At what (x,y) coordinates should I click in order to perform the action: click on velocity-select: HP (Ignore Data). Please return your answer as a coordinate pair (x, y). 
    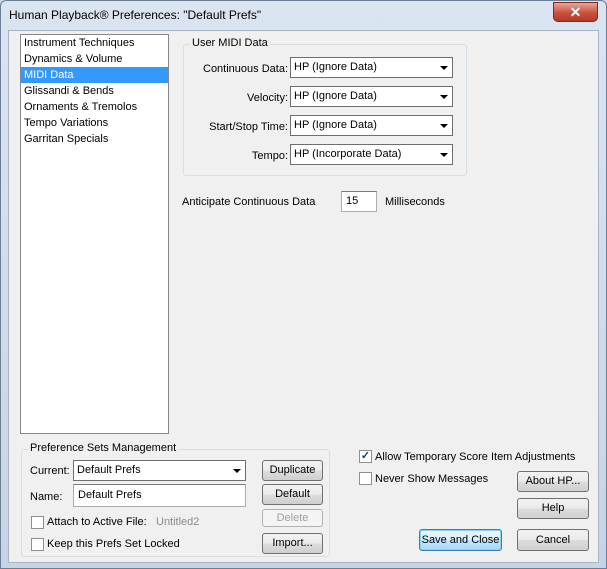
    Looking at the image, I should click on (371, 96).